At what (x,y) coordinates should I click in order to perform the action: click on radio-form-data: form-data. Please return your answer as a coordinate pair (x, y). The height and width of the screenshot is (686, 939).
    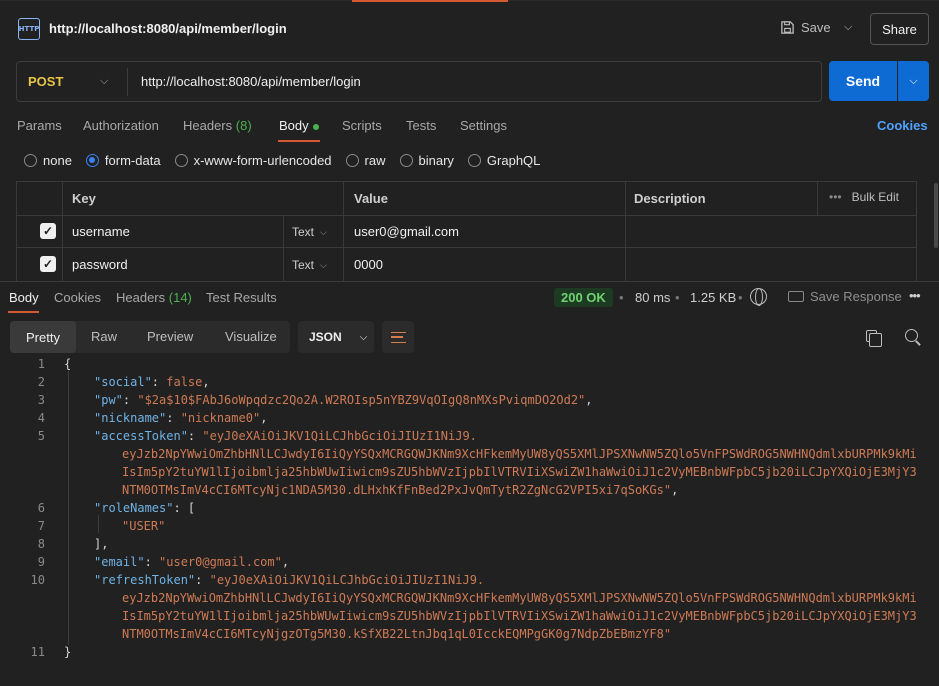
    Looking at the image, I should click on (123, 160).